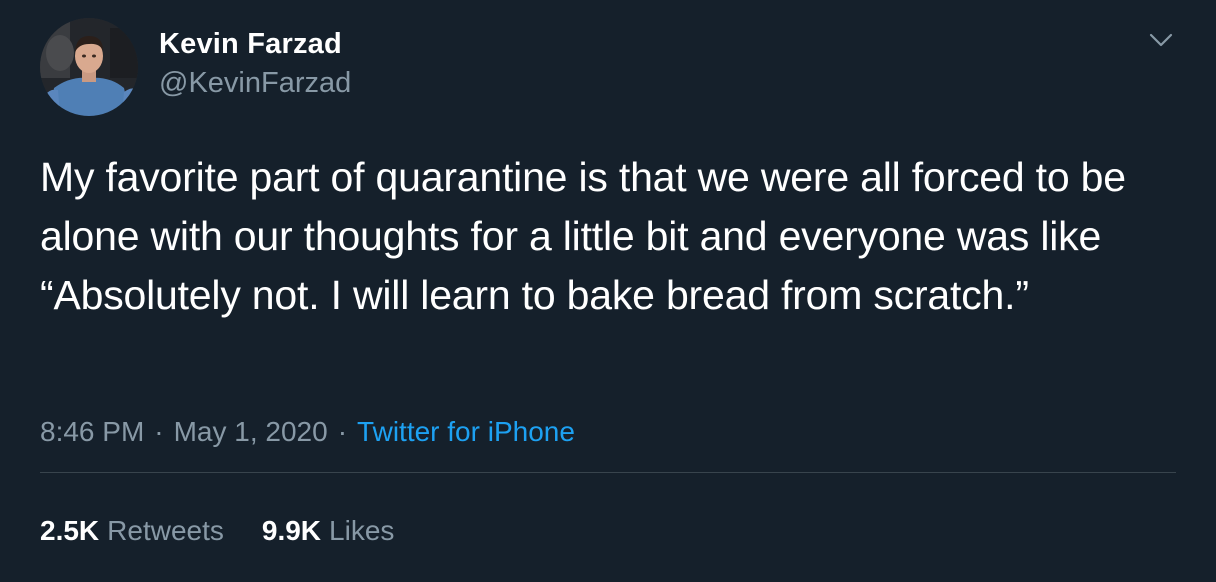 This screenshot has height=582, width=1216. Describe the element at coordinates (255, 83) in the screenshot. I see `author-handle: @KevinFarzad` at that location.